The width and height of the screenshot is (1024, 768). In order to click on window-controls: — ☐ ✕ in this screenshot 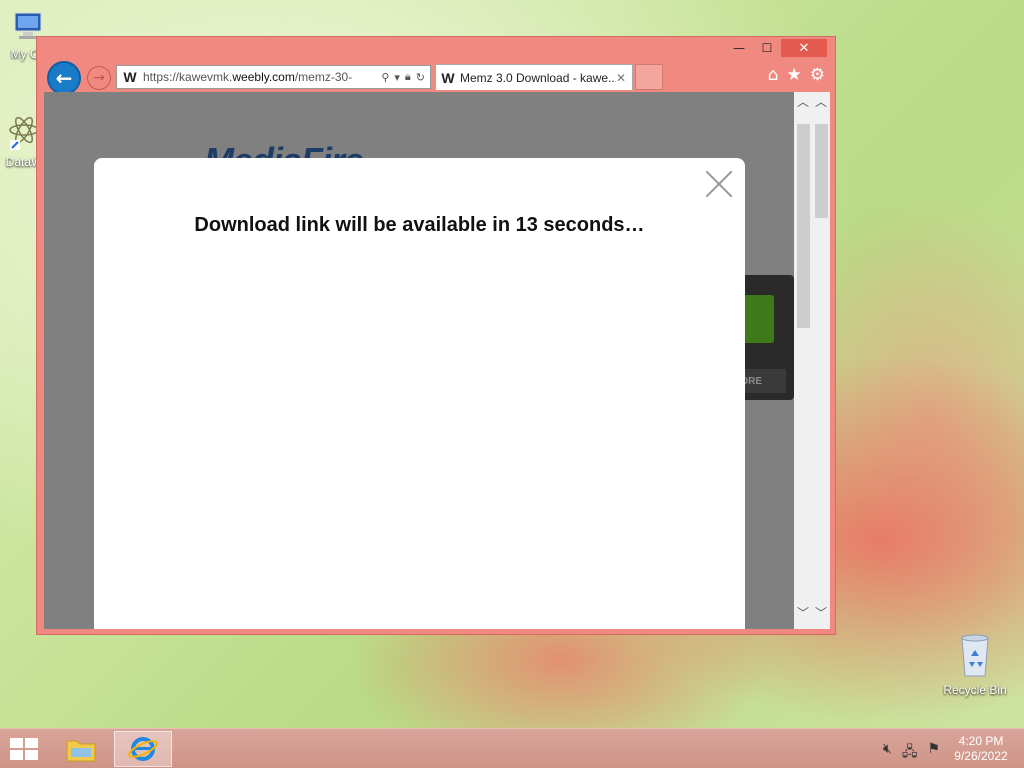, I will do `click(776, 48)`.